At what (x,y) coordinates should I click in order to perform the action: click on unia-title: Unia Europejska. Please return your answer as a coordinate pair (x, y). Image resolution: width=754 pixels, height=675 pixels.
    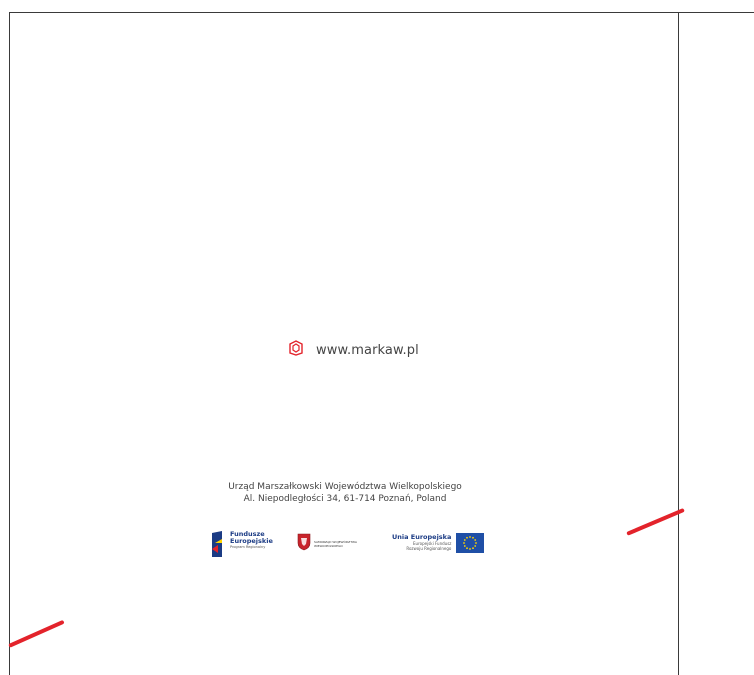
    Looking at the image, I should click on (422, 537).